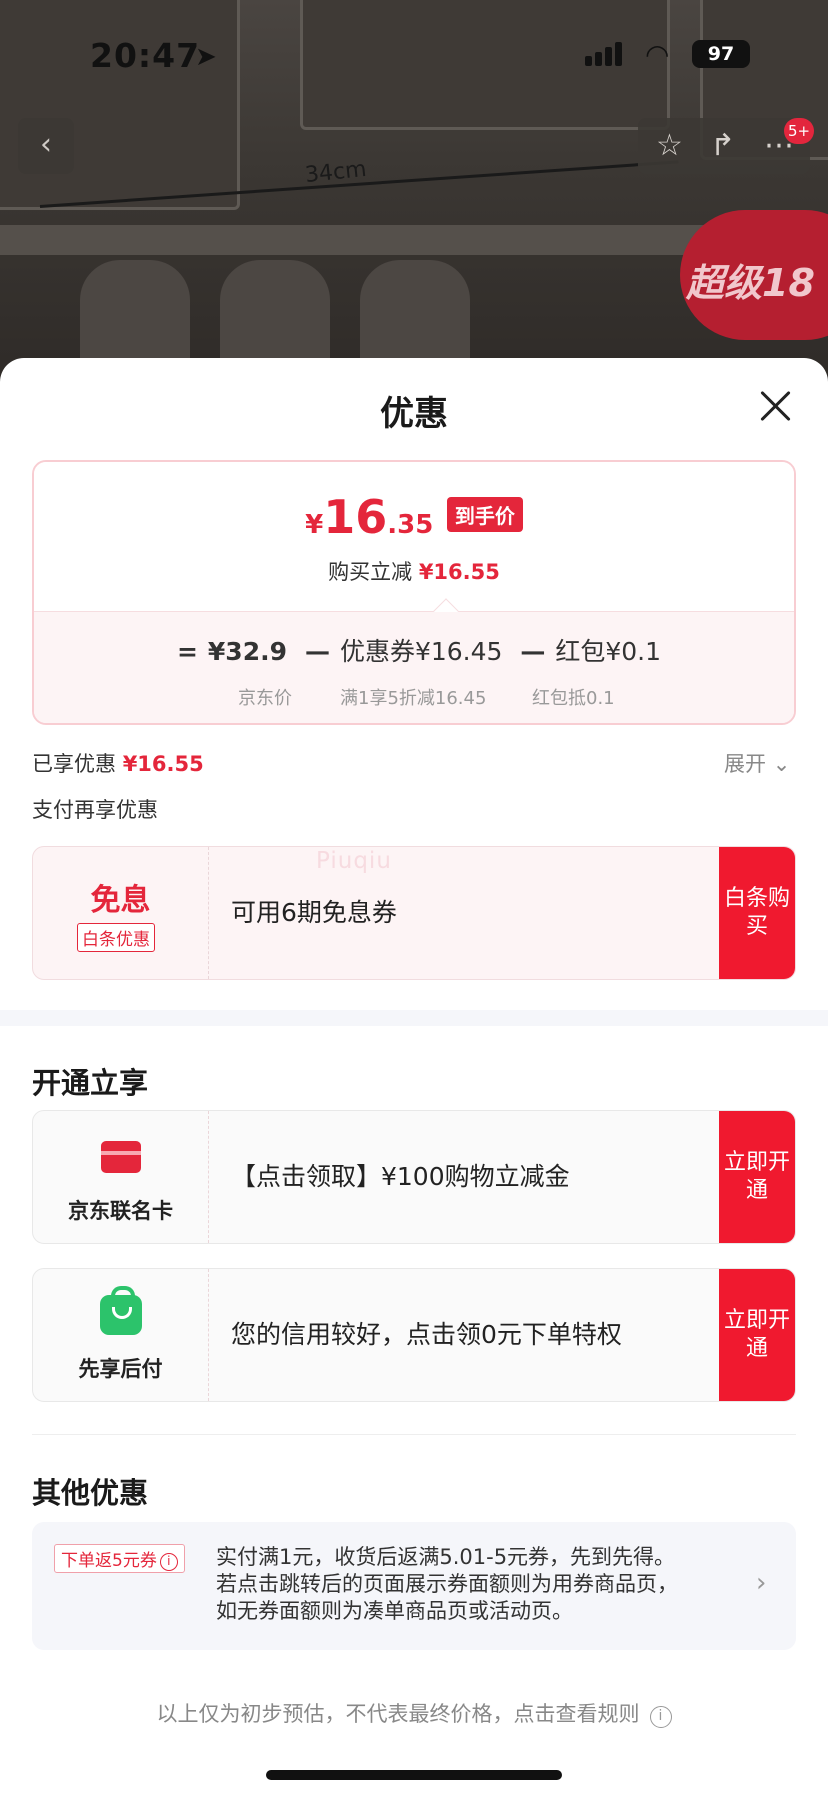 The width and height of the screenshot is (828, 1795). I want to click on share-icon: ↱, so click(722, 145).